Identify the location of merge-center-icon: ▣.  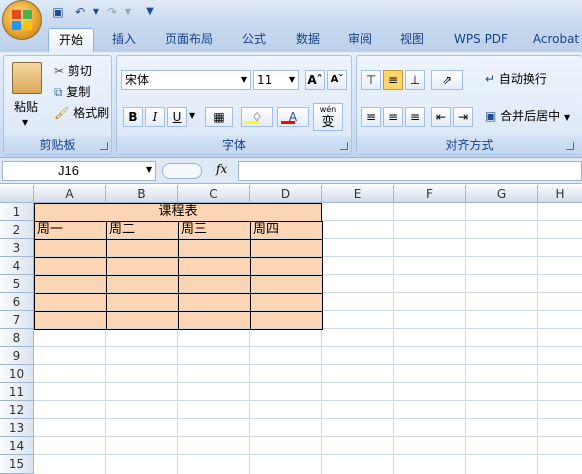
(491, 116).